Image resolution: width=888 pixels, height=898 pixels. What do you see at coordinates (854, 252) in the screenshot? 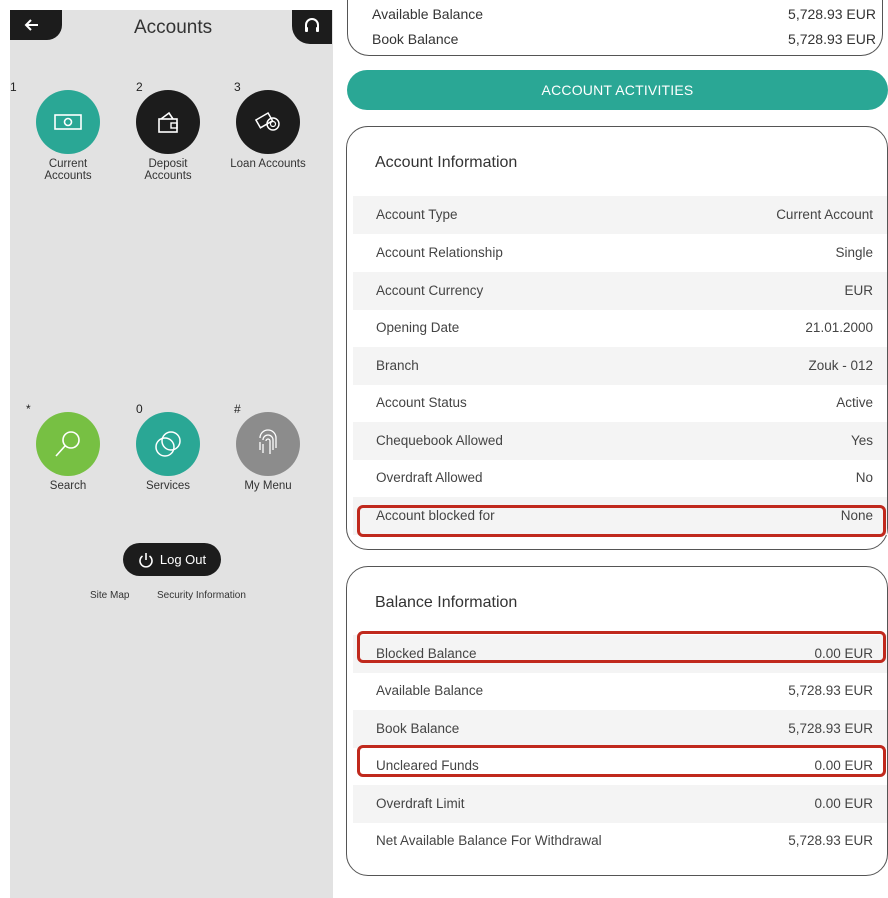
I see `row-value: Single` at bounding box center [854, 252].